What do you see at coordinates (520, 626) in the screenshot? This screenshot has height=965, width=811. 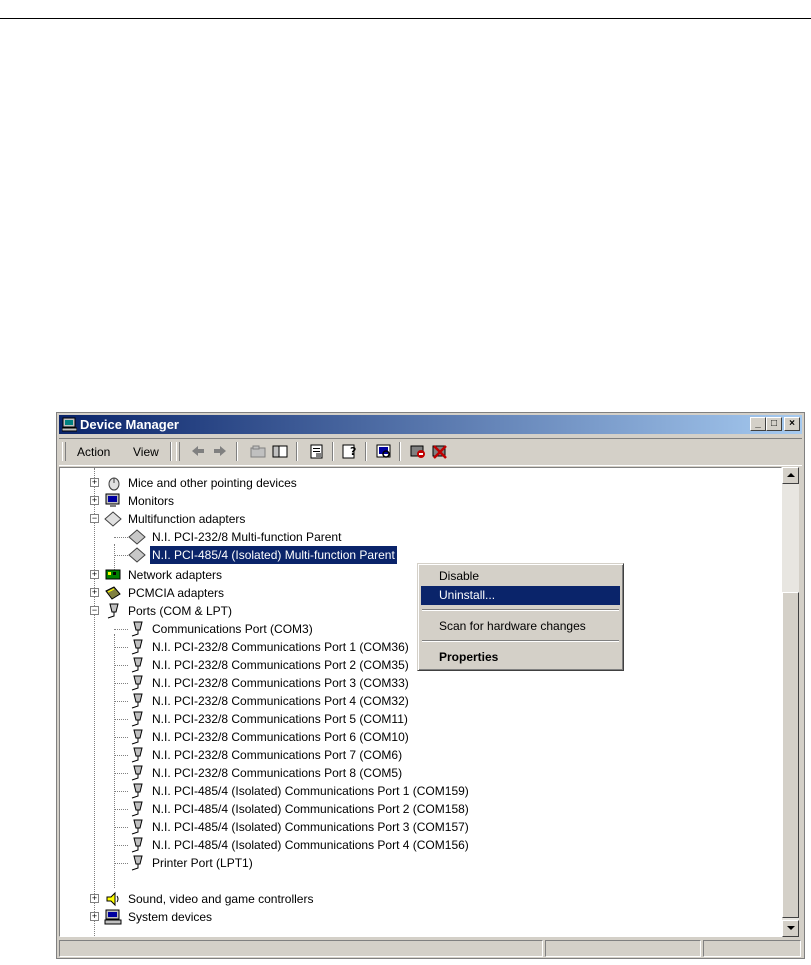 I see `menu-item-scan-hardware: Scan for hardware changes` at bounding box center [520, 626].